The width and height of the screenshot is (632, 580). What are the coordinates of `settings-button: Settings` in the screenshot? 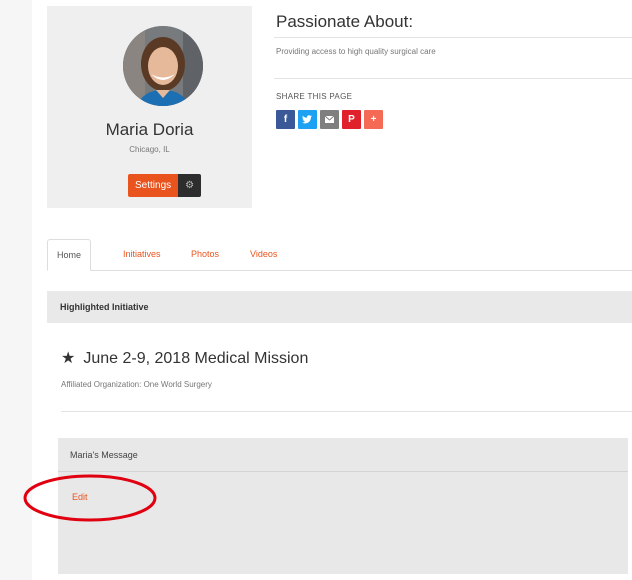 It's located at (153, 185).